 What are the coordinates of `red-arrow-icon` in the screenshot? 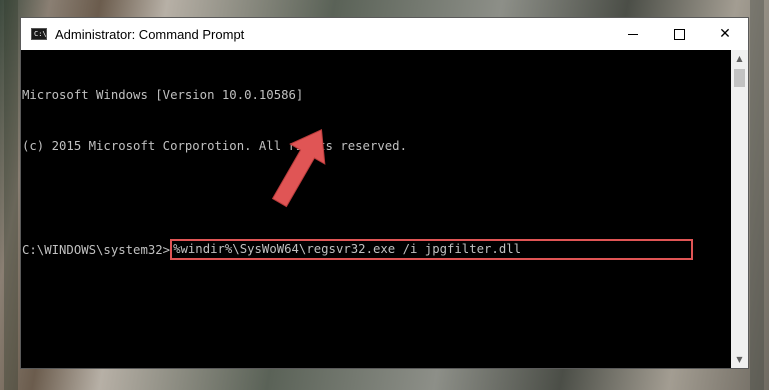 It's located at (298, 168).